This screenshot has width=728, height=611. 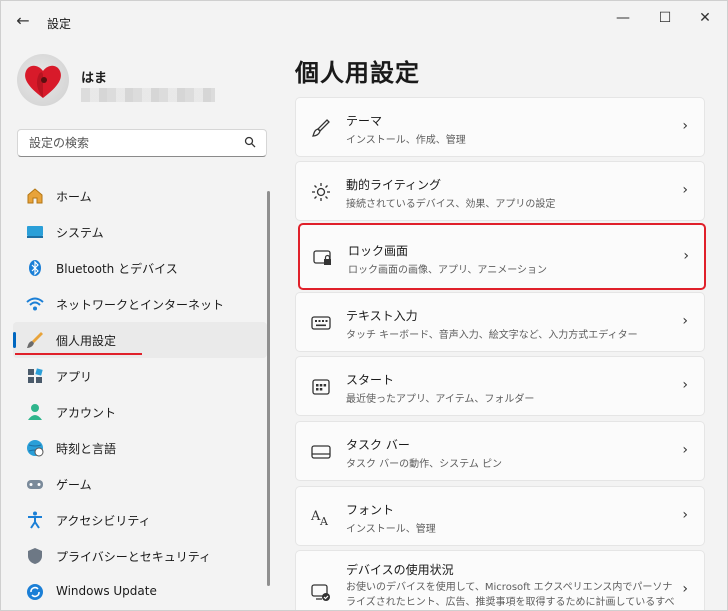 What do you see at coordinates (35, 196) in the screenshot?
I see `home-icon` at bounding box center [35, 196].